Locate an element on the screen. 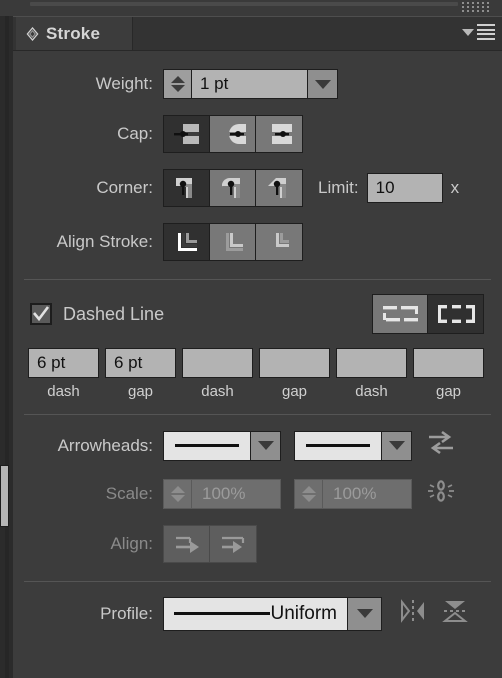  dashed-line-checkbox is located at coordinates (41, 314).